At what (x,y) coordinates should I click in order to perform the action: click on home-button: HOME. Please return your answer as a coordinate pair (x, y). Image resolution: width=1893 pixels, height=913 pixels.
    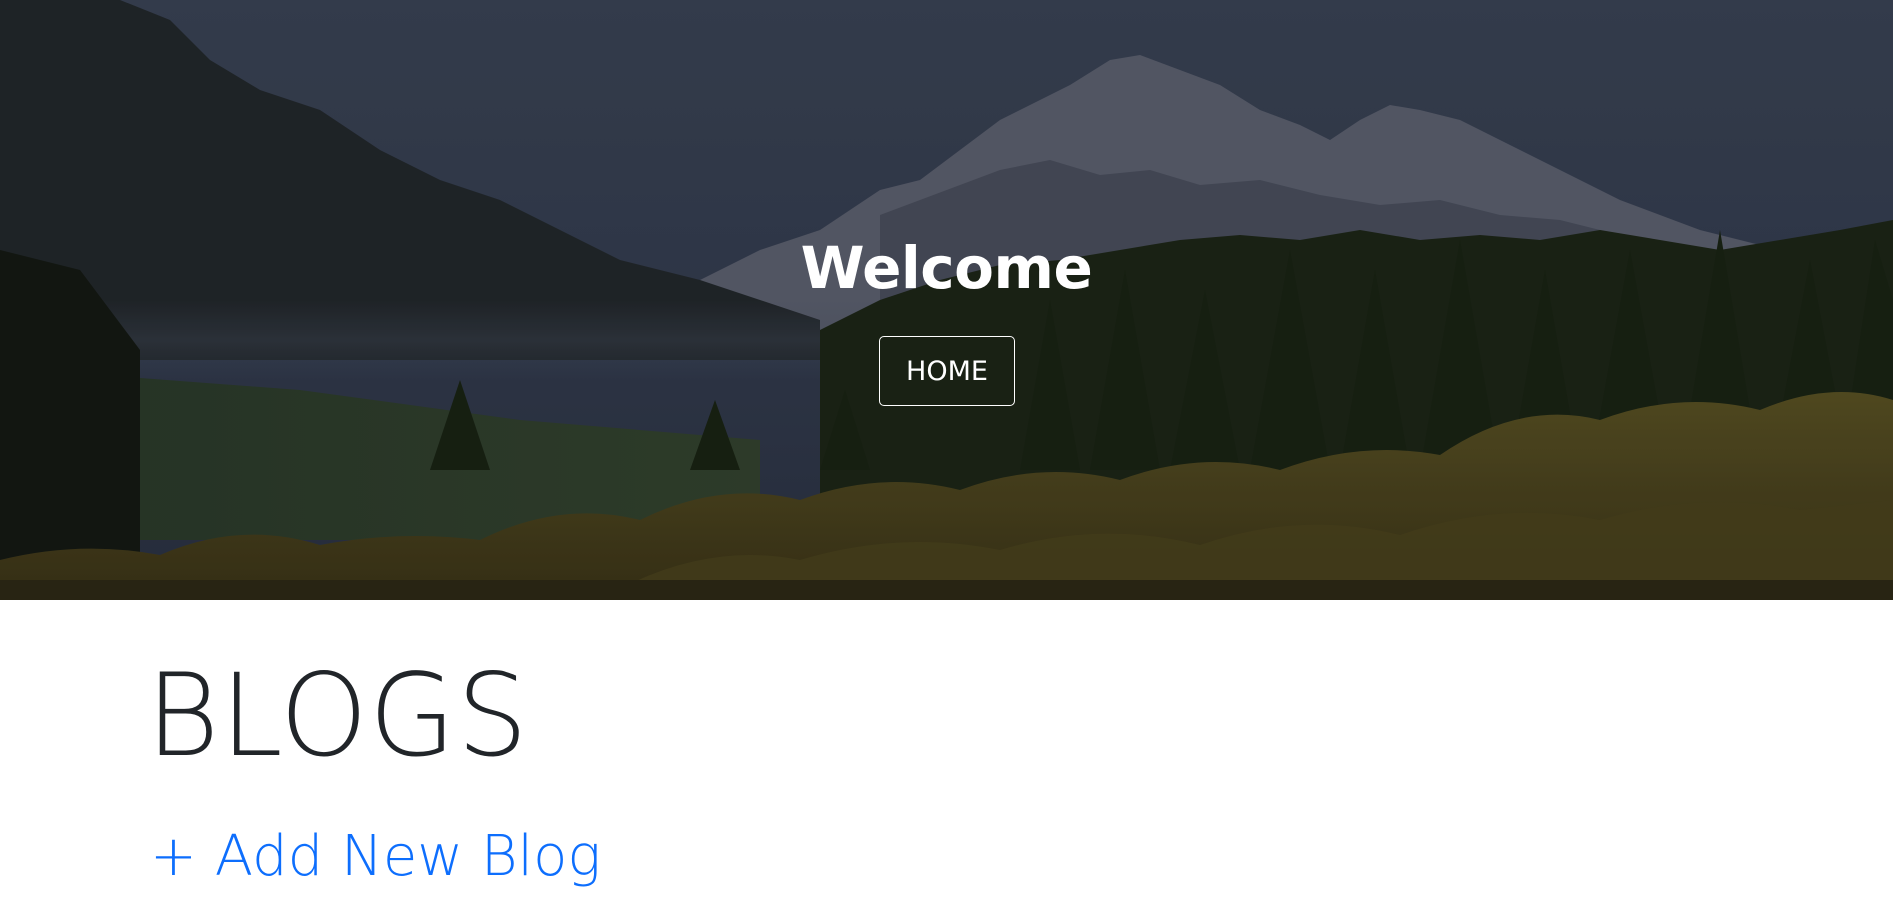
    Looking at the image, I should click on (947, 371).